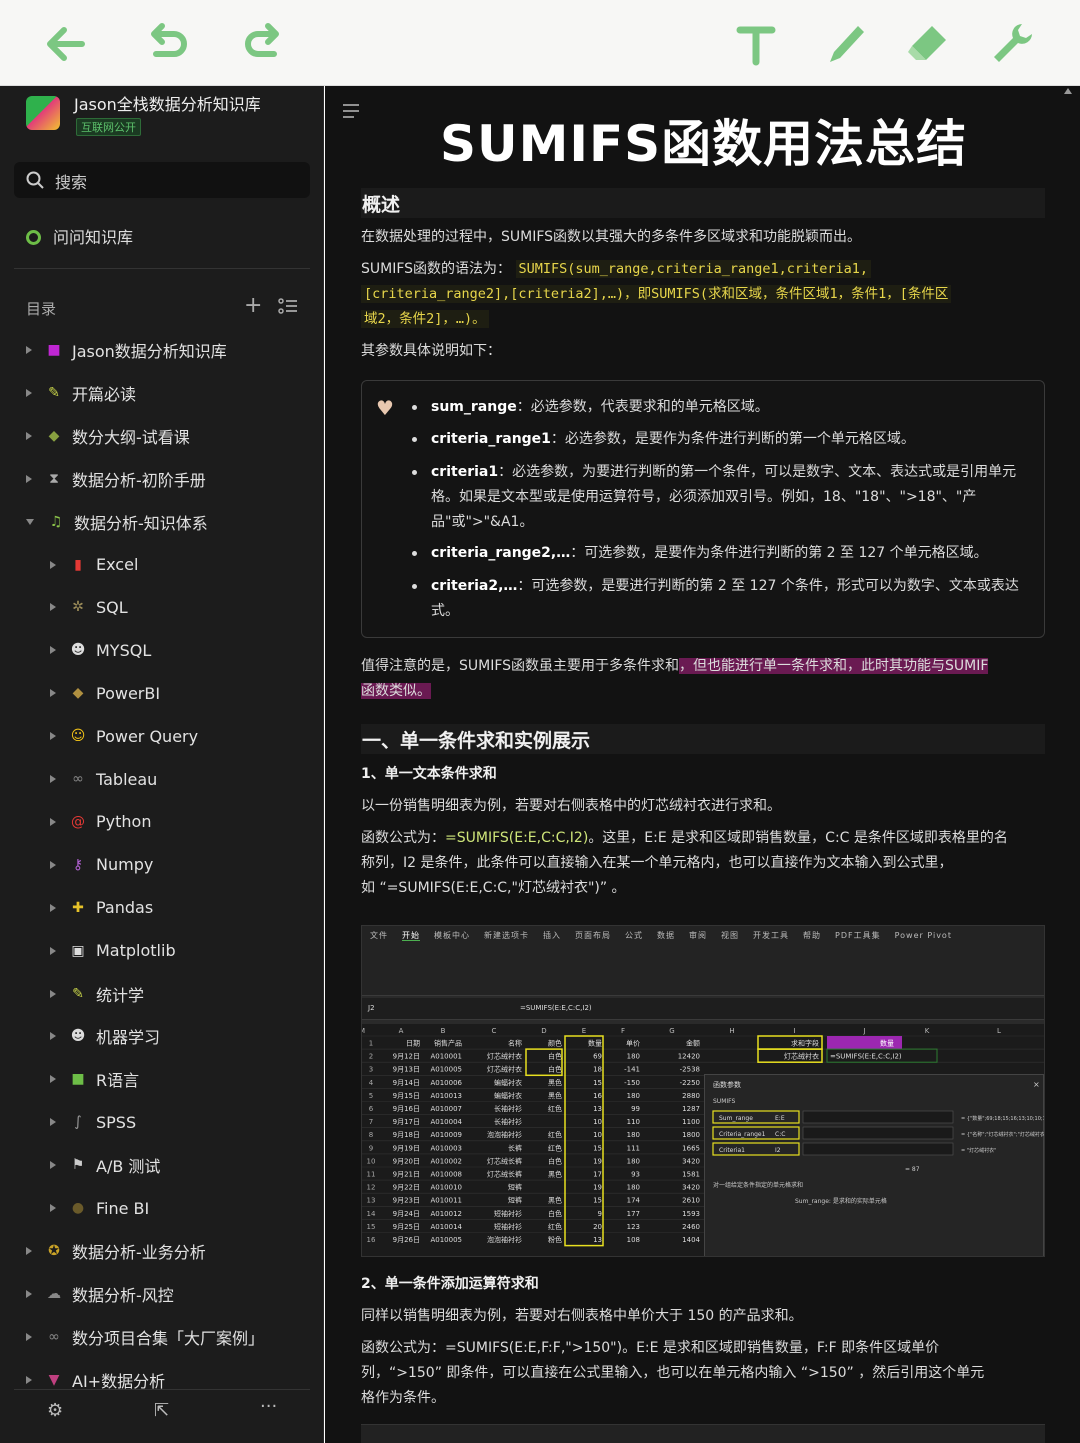  Describe the element at coordinates (411, 936) in the screenshot. I see `ribbon-tab: 开始` at that location.